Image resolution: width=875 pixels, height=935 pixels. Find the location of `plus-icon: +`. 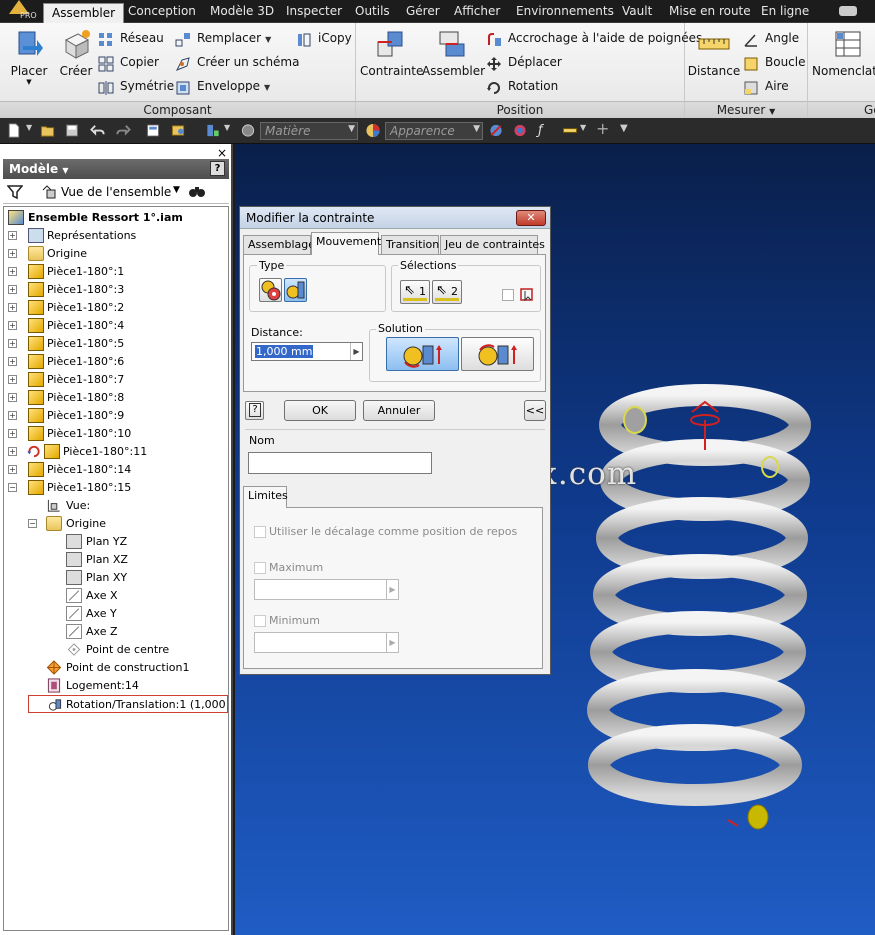

plus-icon: + is located at coordinates (604, 129).